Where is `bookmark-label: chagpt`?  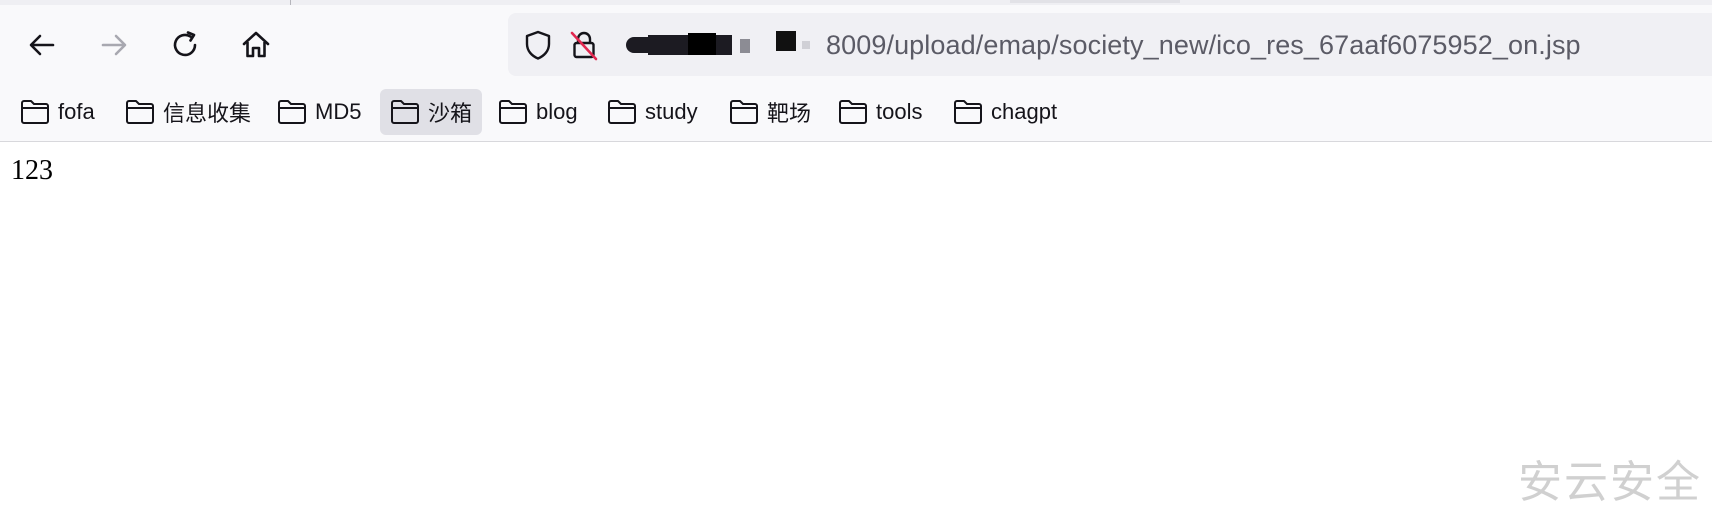 bookmark-label: chagpt is located at coordinates (1024, 111).